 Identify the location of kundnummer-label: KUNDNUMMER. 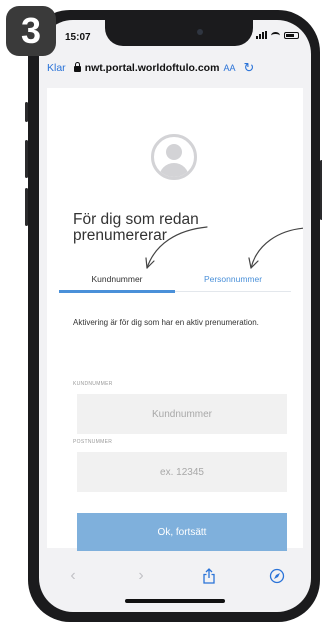
(93, 384).